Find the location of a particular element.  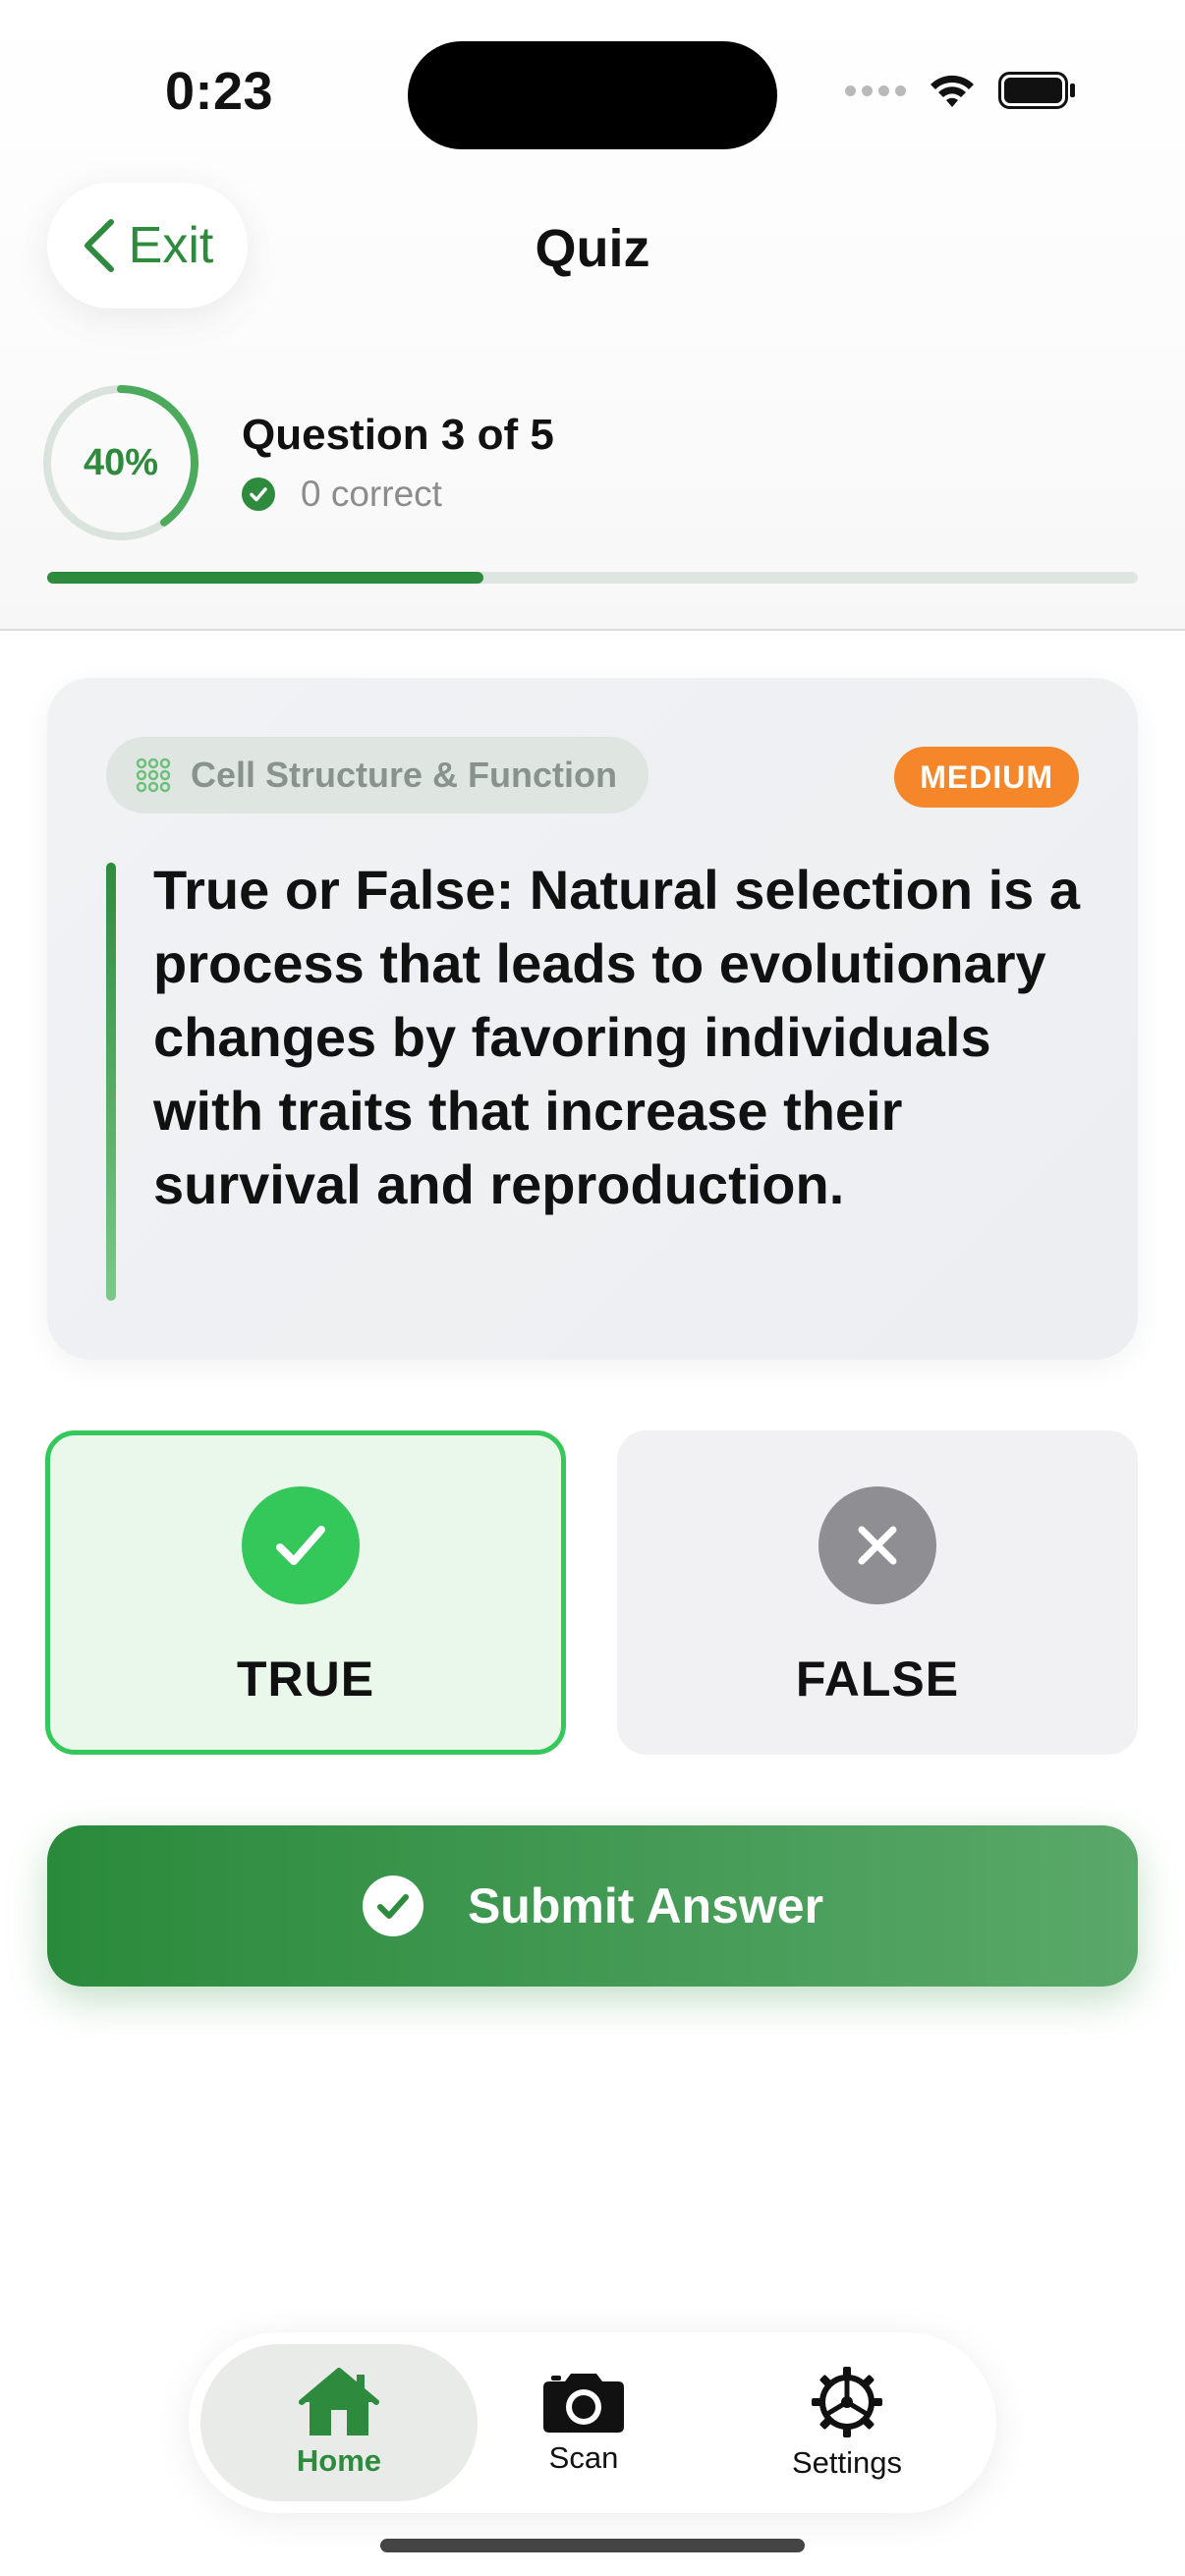

tab-settings-label: Settings is located at coordinates (847, 2462).